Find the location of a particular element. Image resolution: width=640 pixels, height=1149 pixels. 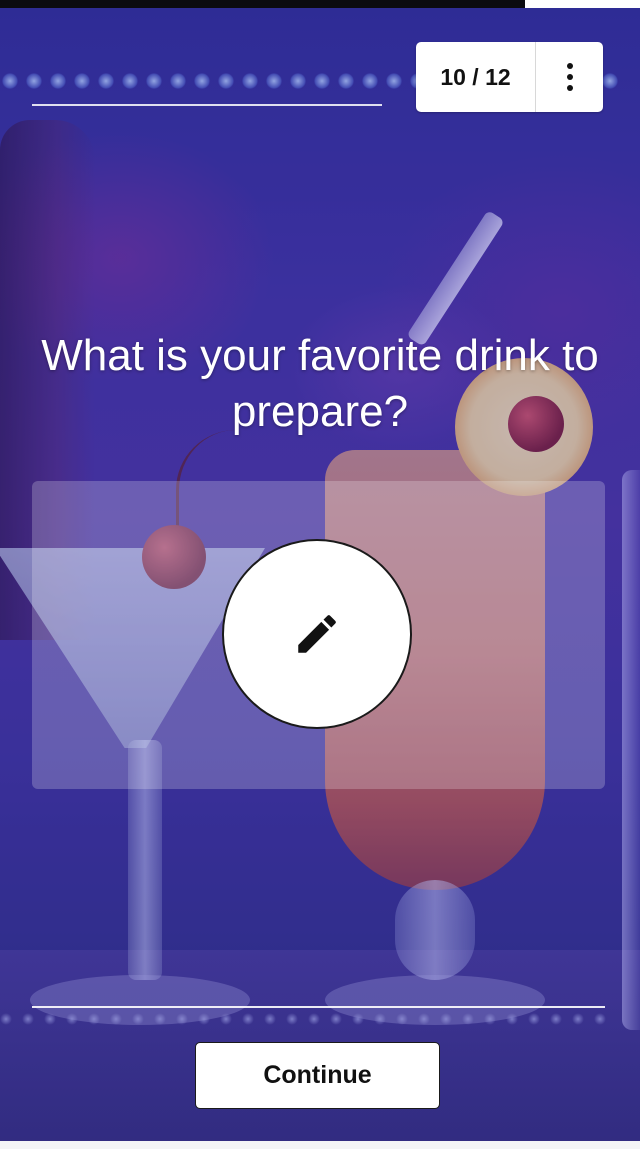

question-title: What is your favorite drink to prepare? is located at coordinates (320, 383).